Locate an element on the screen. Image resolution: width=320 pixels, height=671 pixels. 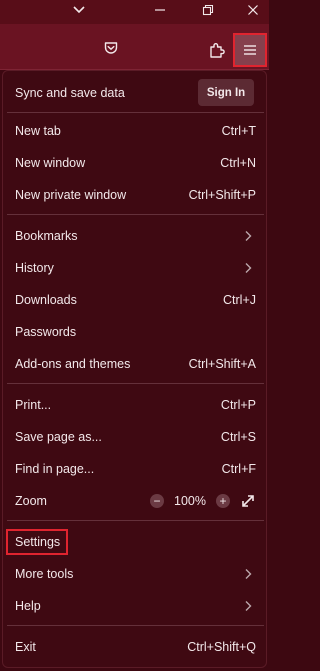
menu-item-passwords: Passwords is located at coordinates (135, 332).